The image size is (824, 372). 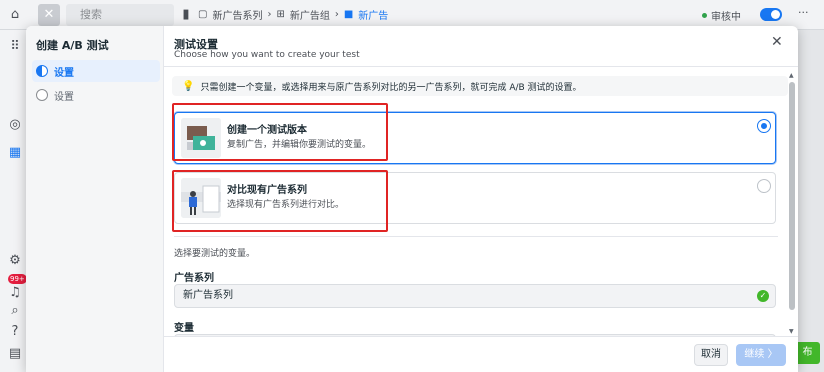 What do you see at coordinates (203, 14) in the screenshot?
I see `folder-icon: ▢` at bounding box center [203, 14].